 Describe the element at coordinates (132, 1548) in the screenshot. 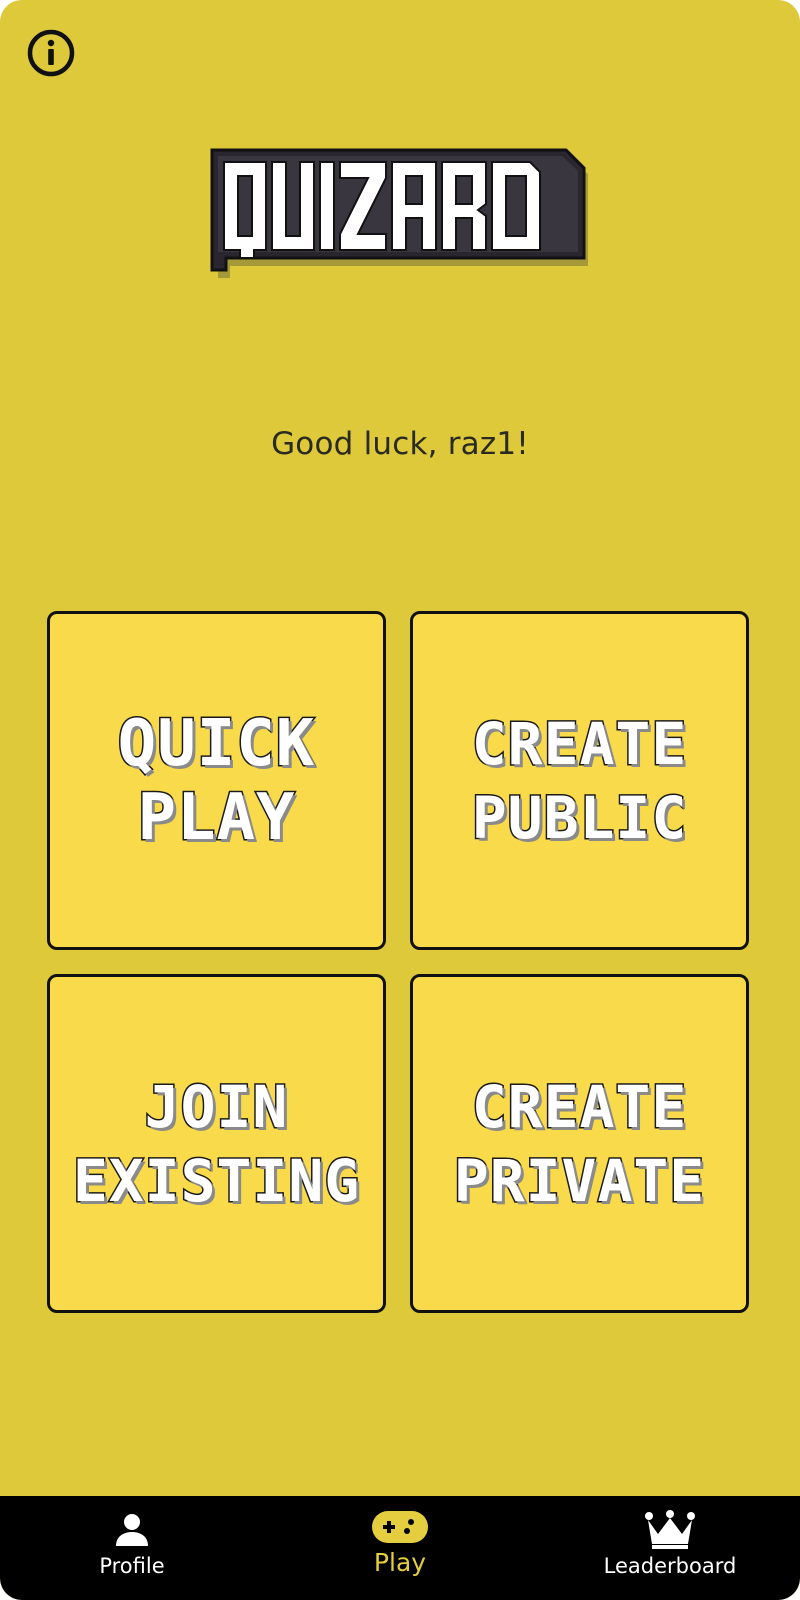

I see `nav-item-profile: Profile` at that location.